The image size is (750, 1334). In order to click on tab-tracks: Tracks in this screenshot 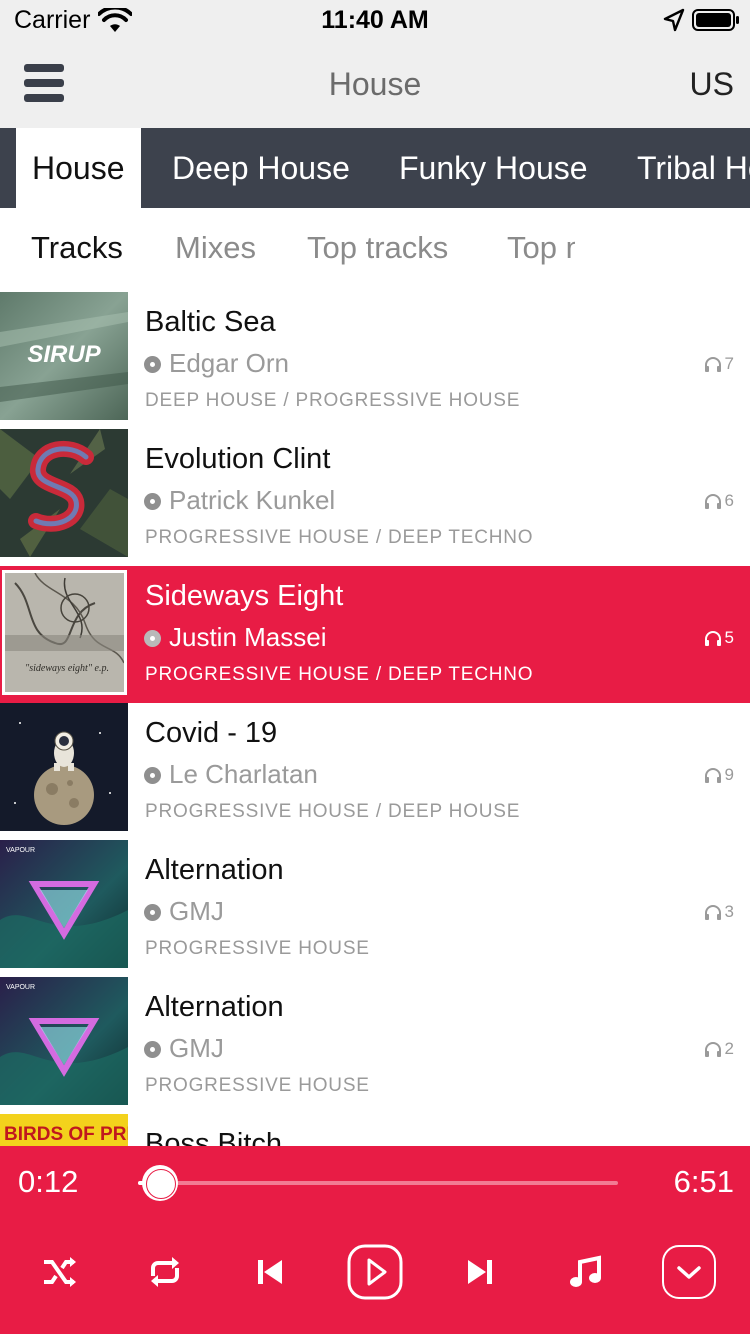, I will do `click(77, 248)`.